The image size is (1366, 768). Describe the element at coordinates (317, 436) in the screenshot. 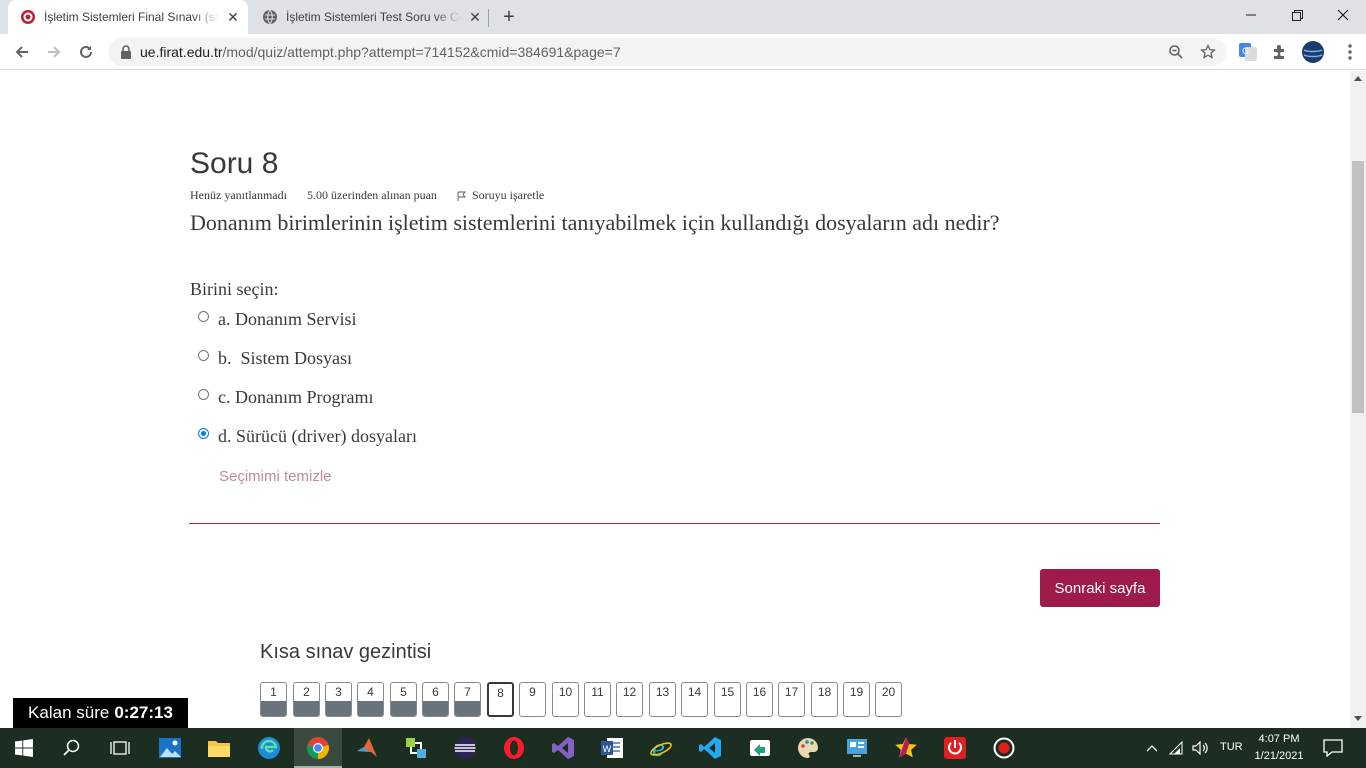

I see `answer-label-d: d. Sürücü (driver) dosyaları` at that location.